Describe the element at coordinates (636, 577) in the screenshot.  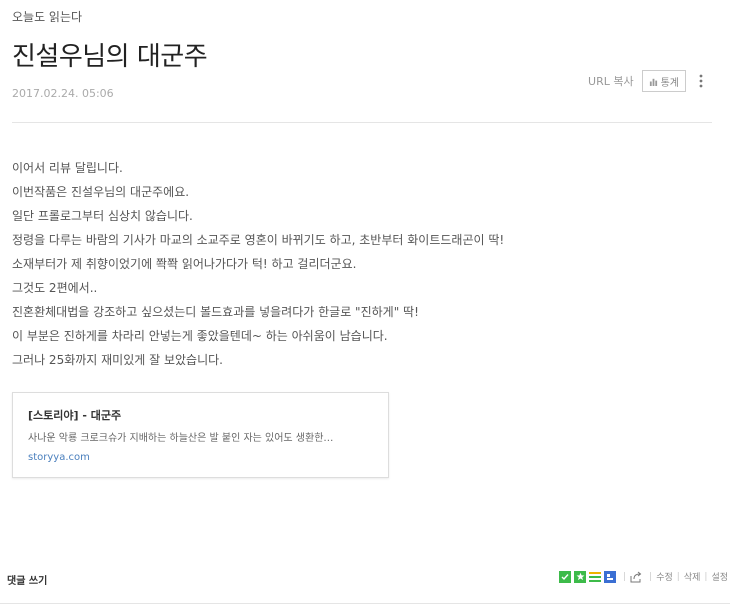
I see `share-icon` at that location.